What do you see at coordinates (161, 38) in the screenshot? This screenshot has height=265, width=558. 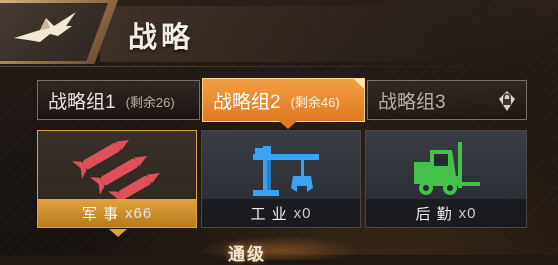 I see `page-title: 战略` at bounding box center [161, 38].